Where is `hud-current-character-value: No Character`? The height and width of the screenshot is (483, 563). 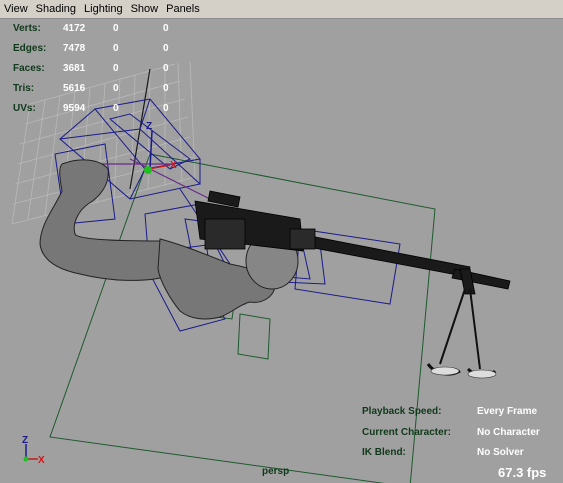
hud-current-character-value: No Character is located at coordinates (508, 432).